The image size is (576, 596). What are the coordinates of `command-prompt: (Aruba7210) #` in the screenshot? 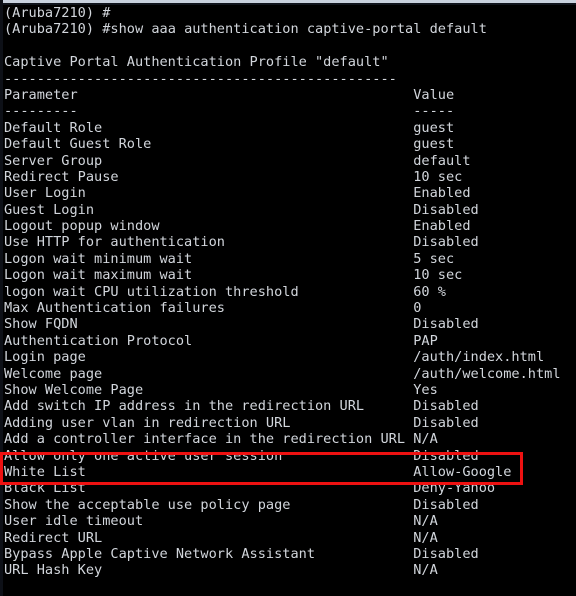 It's located at (57, 29).